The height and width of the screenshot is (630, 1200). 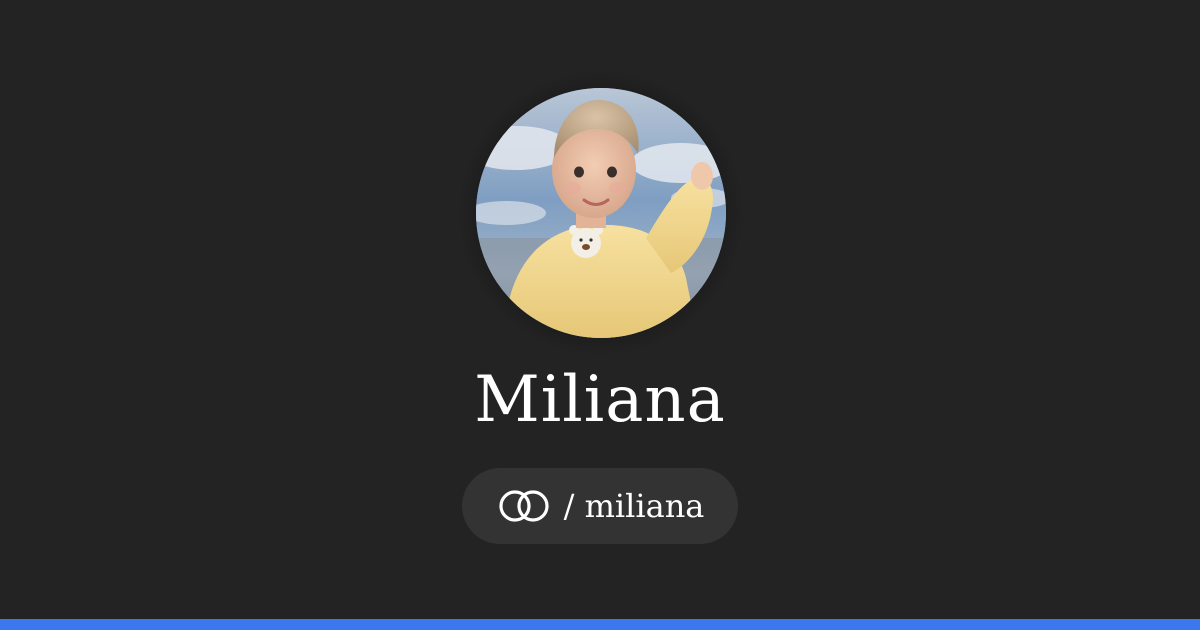 What do you see at coordinates (600, 400) in the screenshot?
I see `profile-name: Miliana` at bounding box center [600, 400].